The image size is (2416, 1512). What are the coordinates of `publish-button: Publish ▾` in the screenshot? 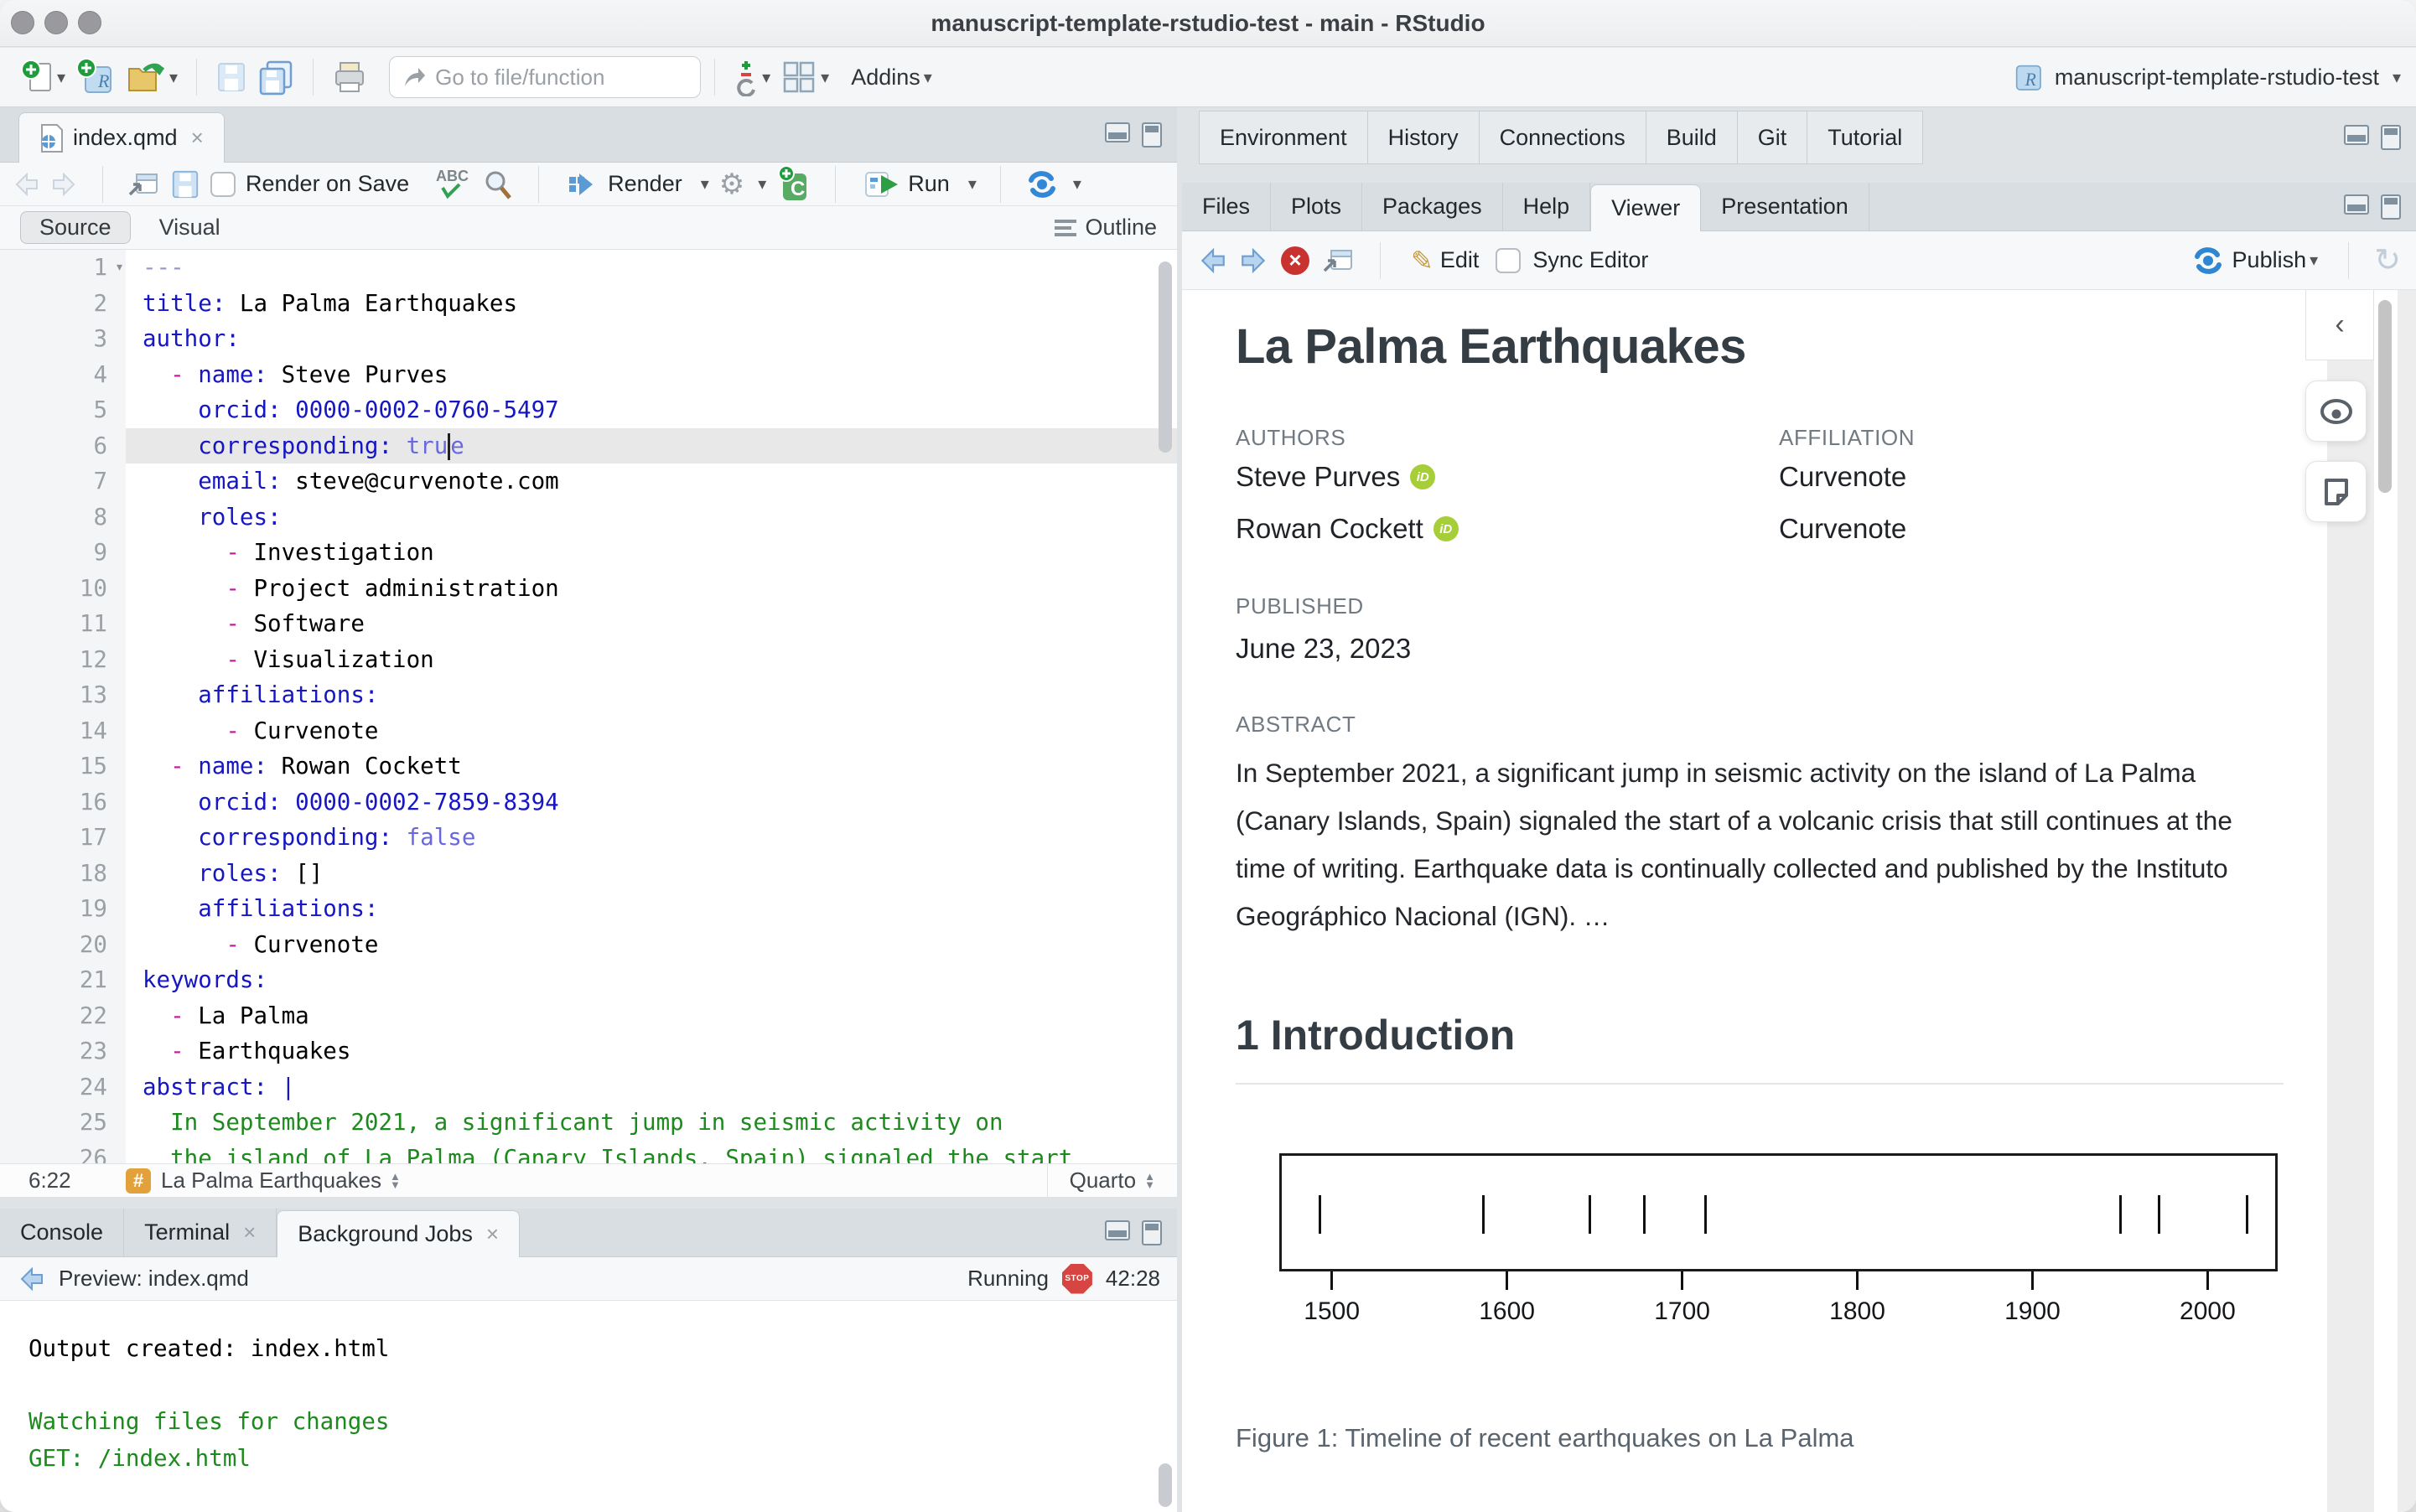 It's located at (2255, 260).